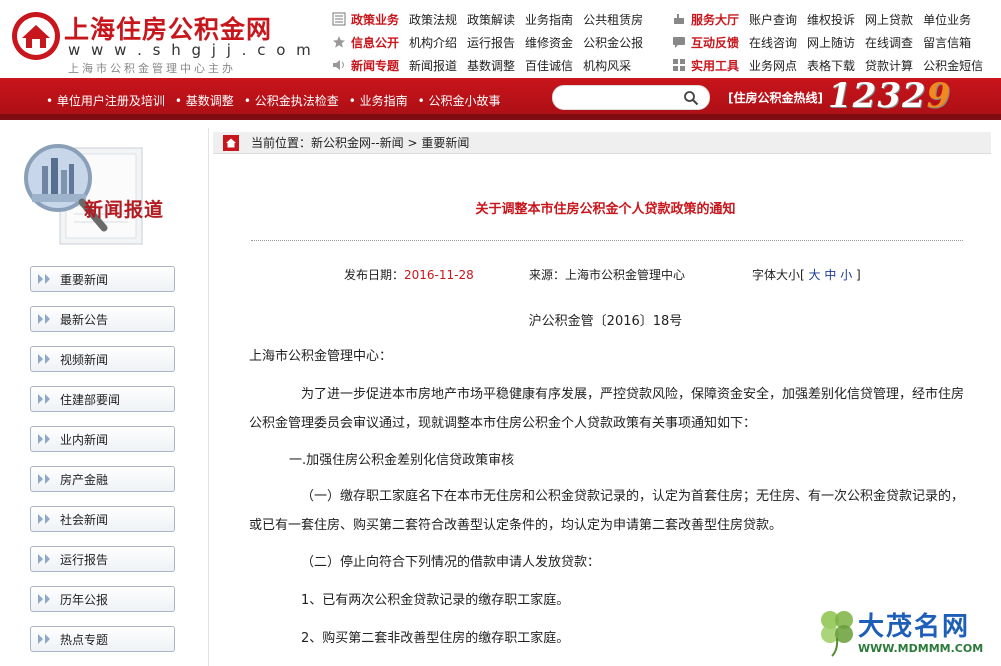 This screenshot has width=1001, height=666. What do you see at coordinates (433, 42) in the screenshot?
I see `nav-link-org-intro: 机构介绍` at bounding box center [433, 42].